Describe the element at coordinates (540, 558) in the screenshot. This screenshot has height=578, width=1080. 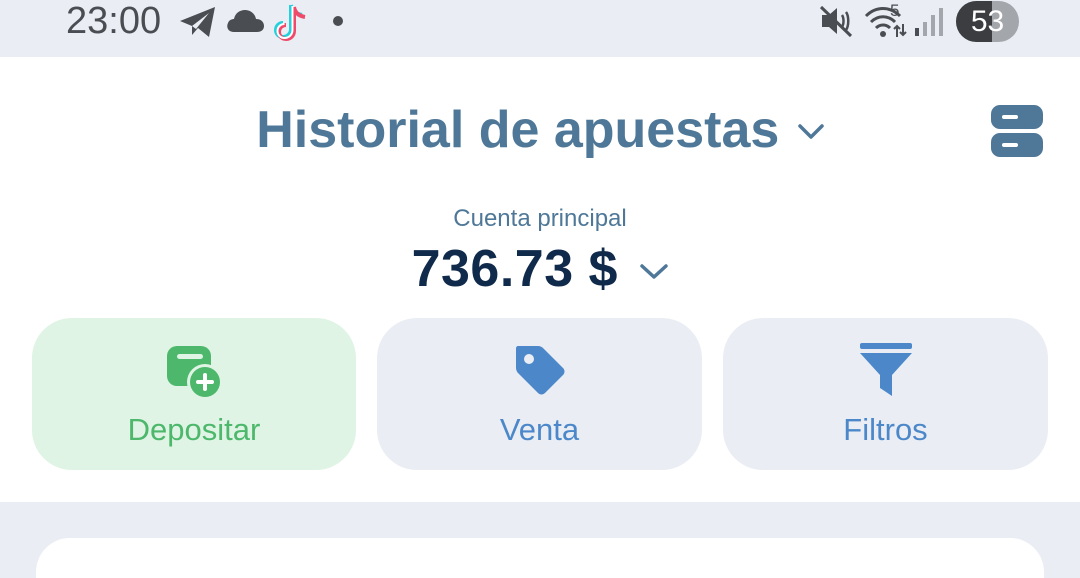
I see `bets-list-panel` at that location.